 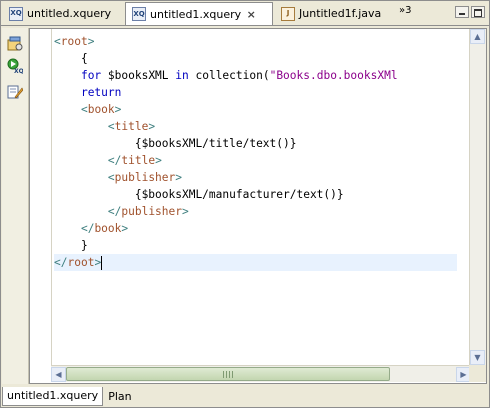 I want to click on tab-untitled1-xquery: XQ untitled1.xquery ×, so click(x=199, y=13).